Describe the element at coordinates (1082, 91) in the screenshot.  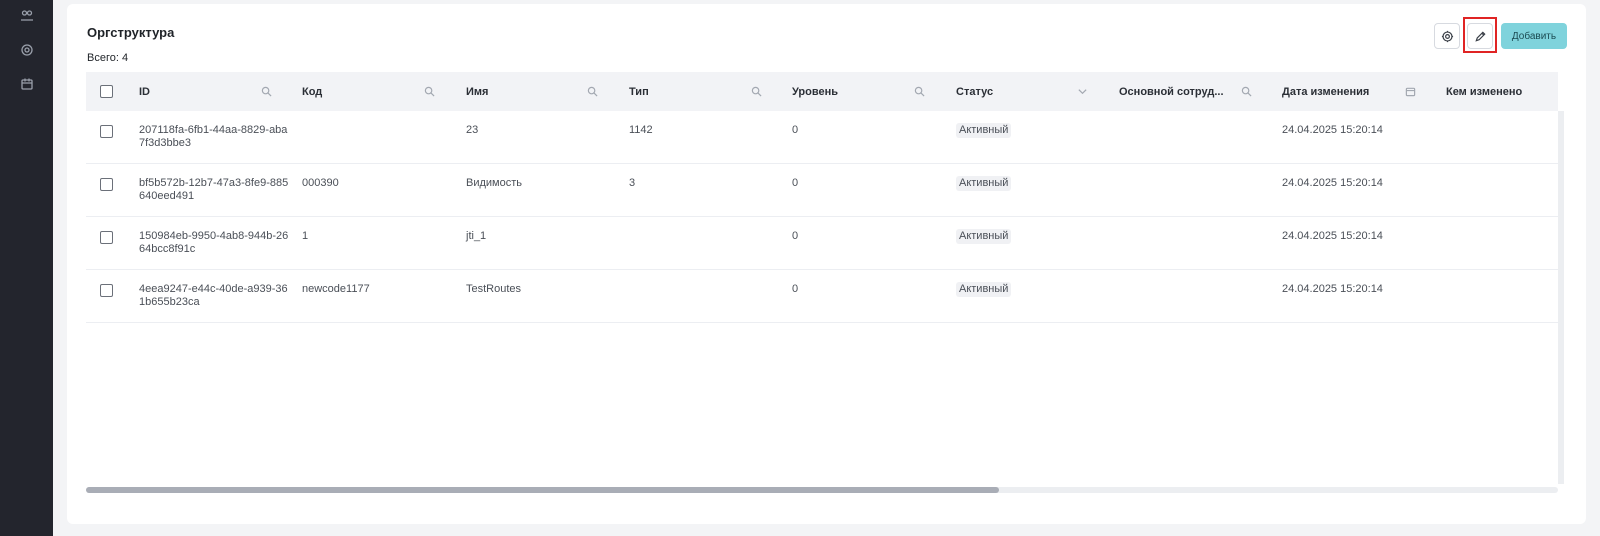
I see `chevron-down-icon` at that location.